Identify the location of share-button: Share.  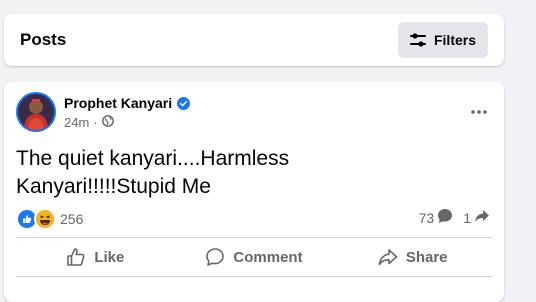
(412, 257).